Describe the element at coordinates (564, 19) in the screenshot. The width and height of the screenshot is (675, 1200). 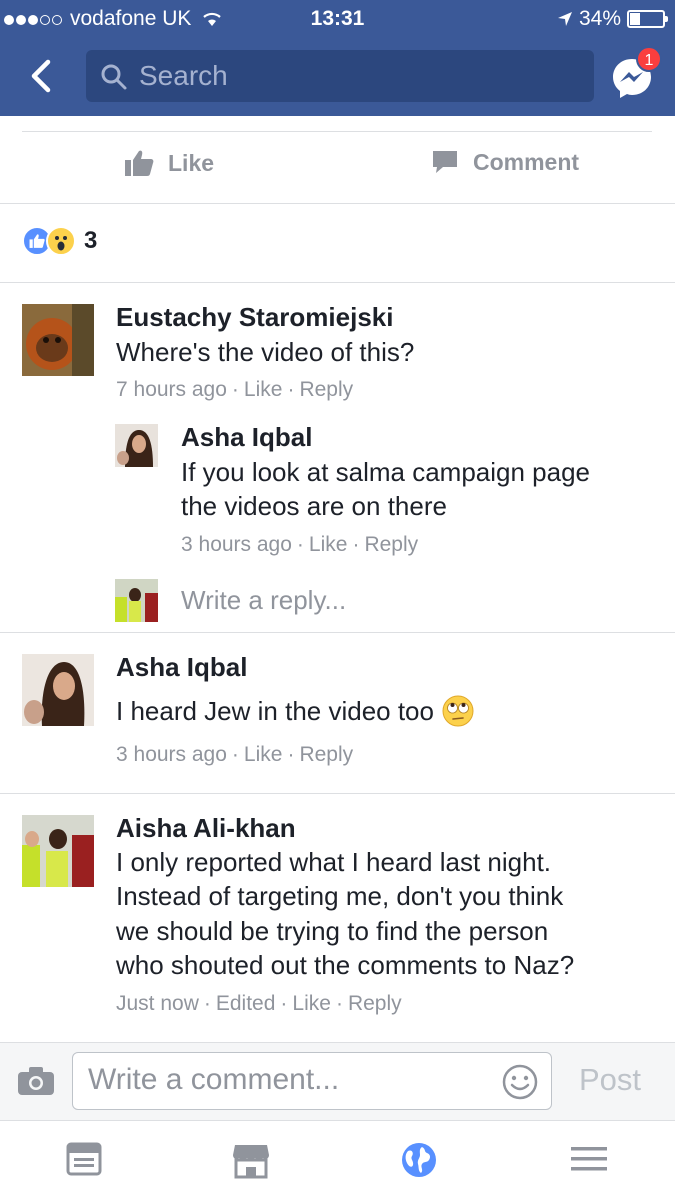
I see `location-icon` at that location.